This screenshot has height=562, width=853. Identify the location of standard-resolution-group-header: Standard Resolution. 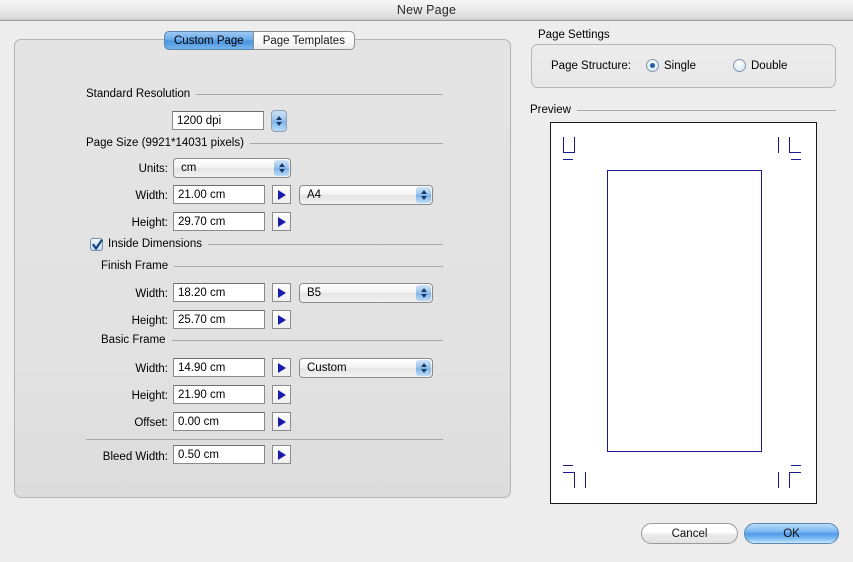
(264, 94).